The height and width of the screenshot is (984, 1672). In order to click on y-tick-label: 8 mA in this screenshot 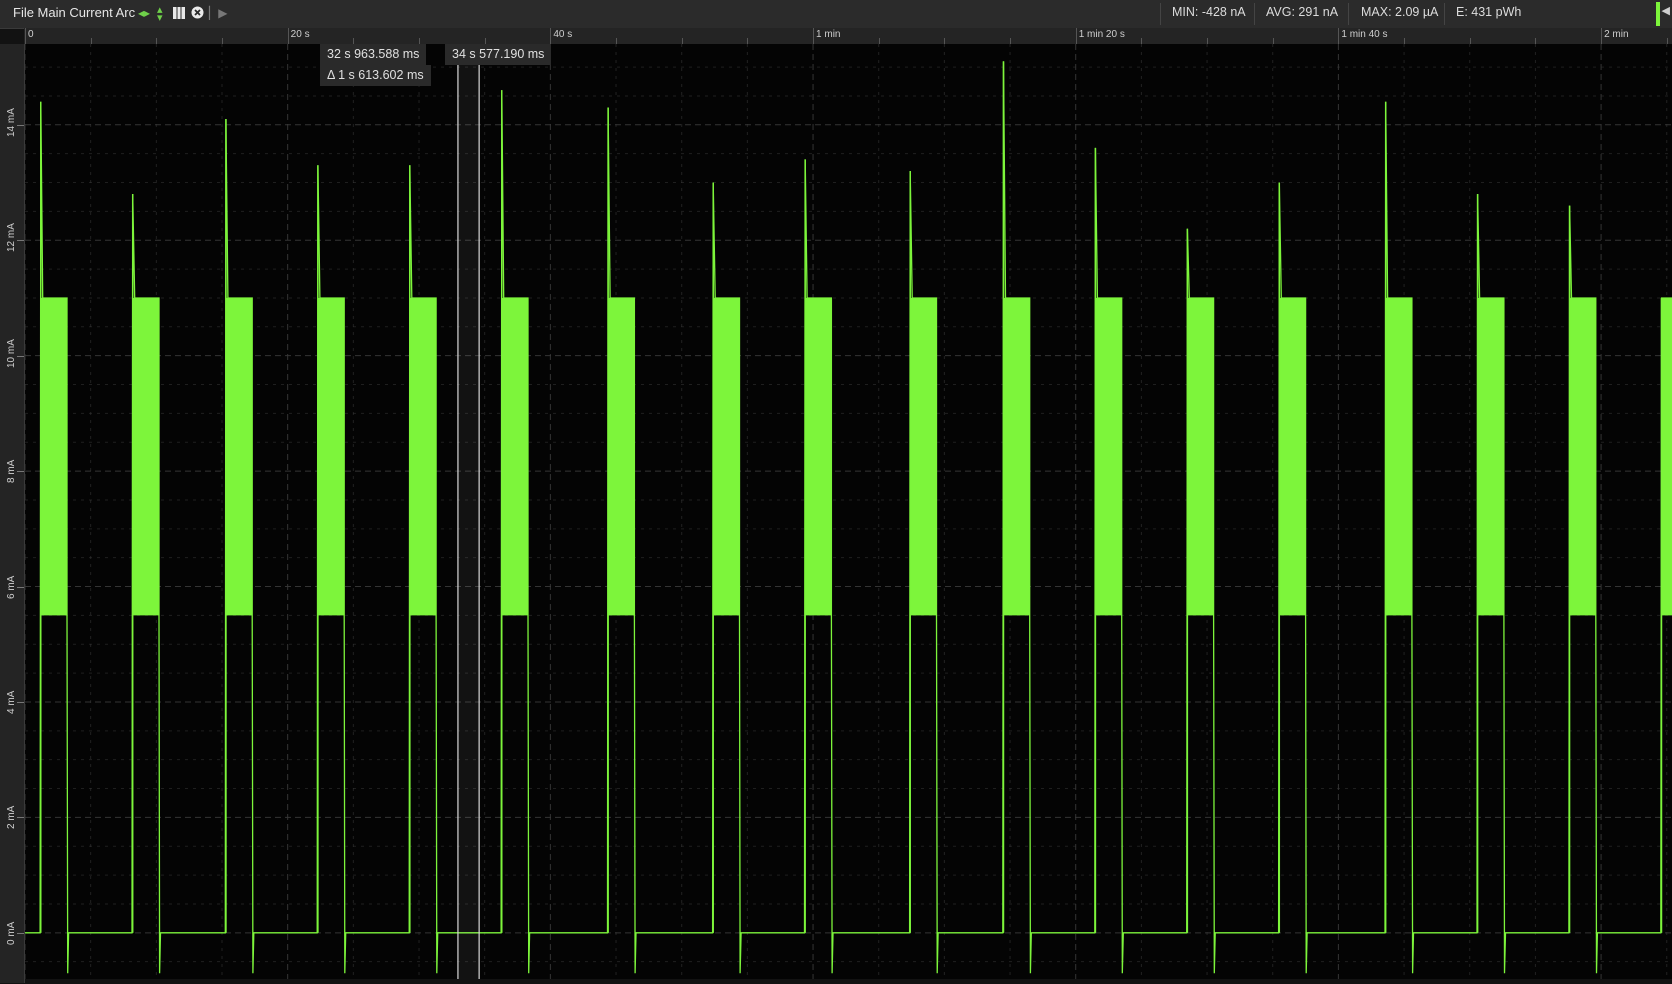, I will do `click(11, 471)`.